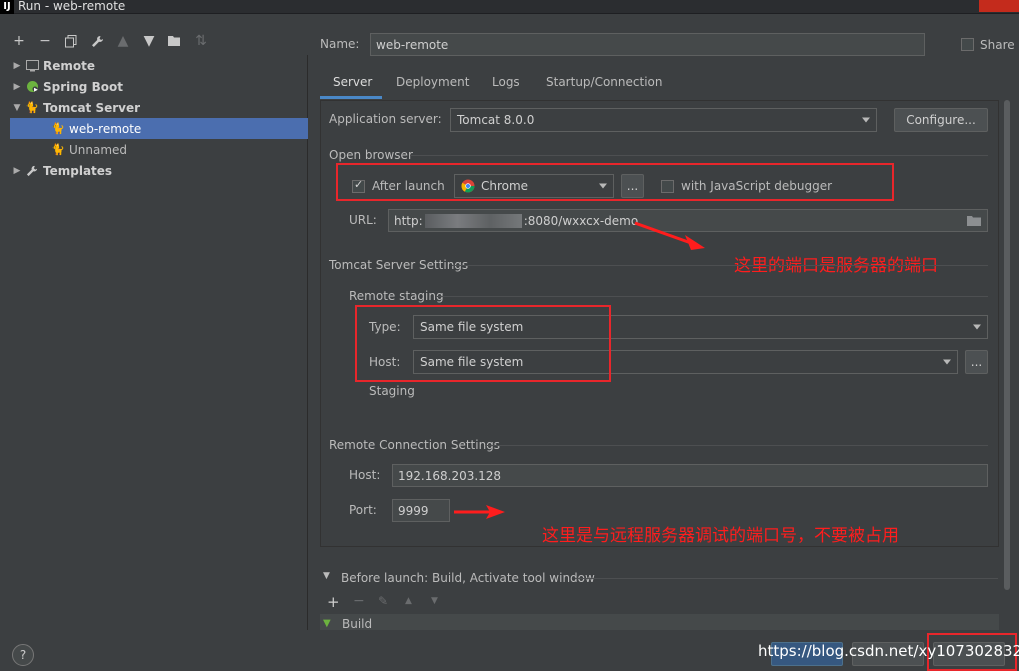 This screenshot has height=671, width=1019. I want to click on tree-item-tomcat-server: ▼ 🐈 Tomcat Server, so click(159, 107).